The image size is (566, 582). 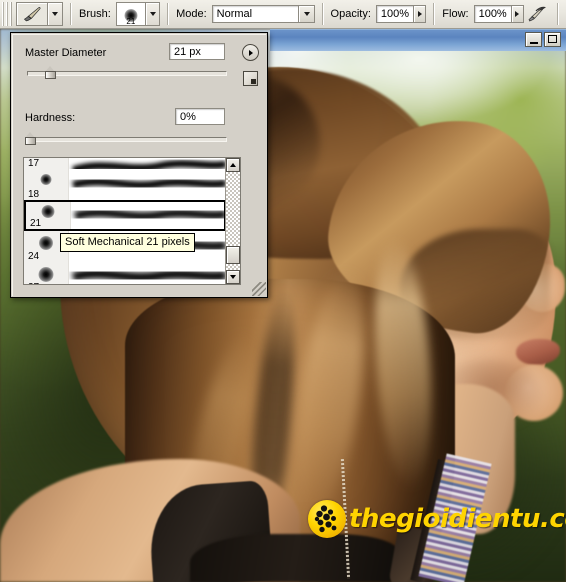 I want to click on hardness-input: 0%, so click(x=200, y=116).